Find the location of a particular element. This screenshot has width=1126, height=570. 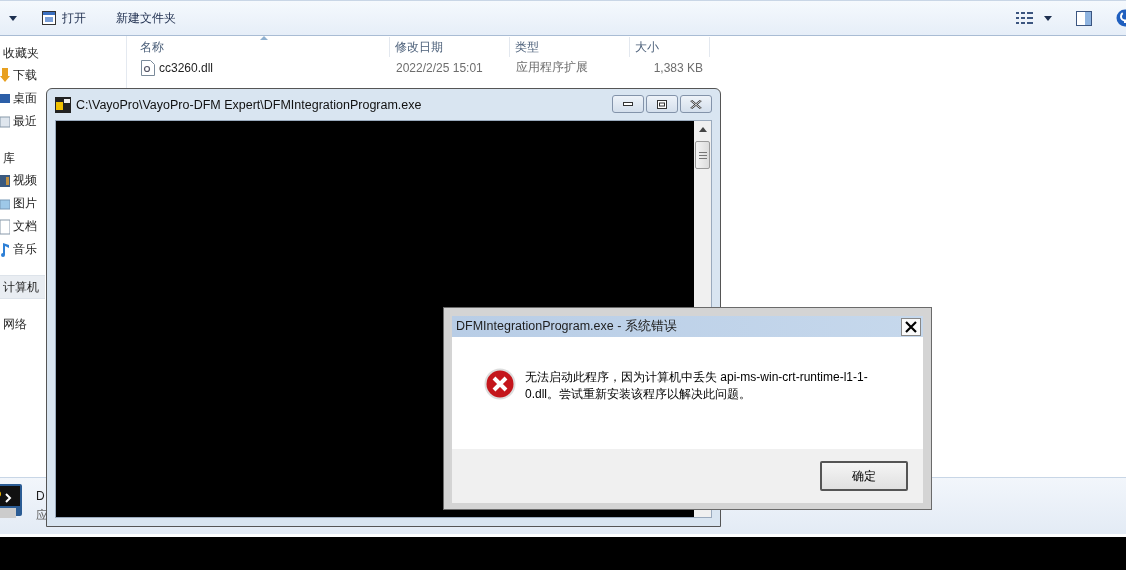

sidebar-item: 视频 is located at coordinates (18, 180).